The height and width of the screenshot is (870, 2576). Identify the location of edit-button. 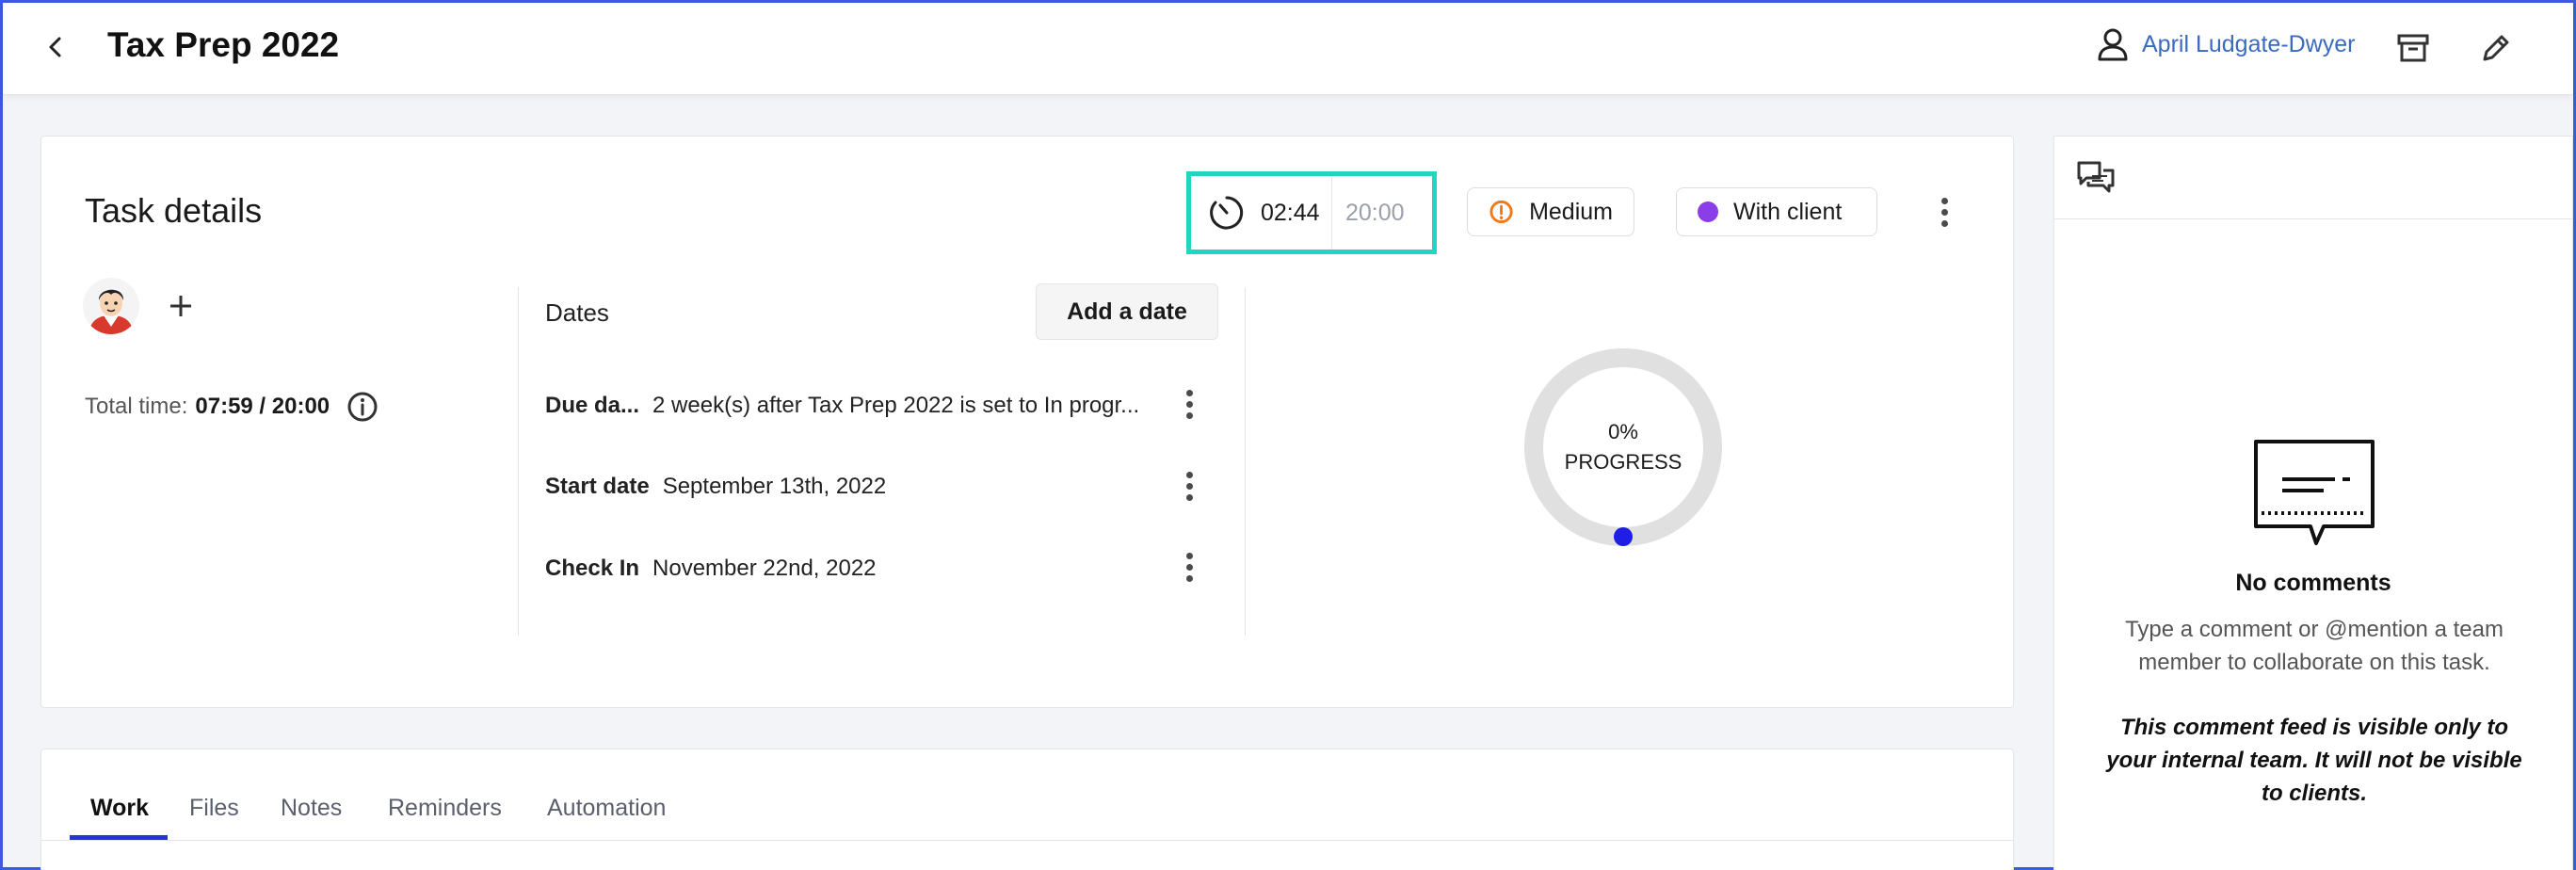
(2496, 48).